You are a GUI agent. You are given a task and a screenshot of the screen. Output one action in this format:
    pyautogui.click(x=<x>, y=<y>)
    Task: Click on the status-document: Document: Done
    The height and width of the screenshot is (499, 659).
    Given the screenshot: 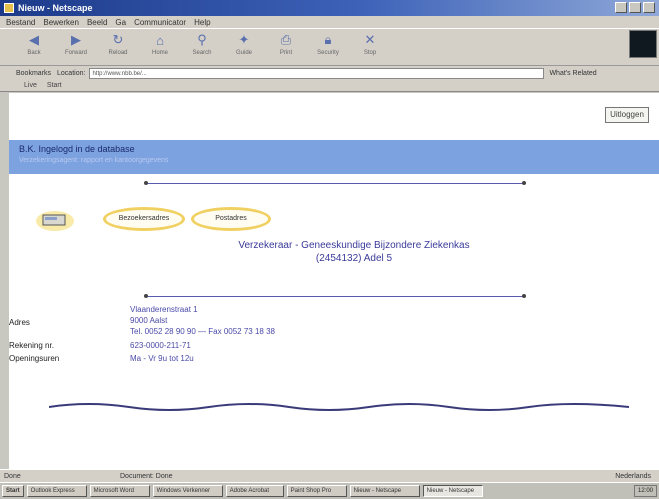 What is the action you would take?
    pyautogui.click(x=146, y=476)
    